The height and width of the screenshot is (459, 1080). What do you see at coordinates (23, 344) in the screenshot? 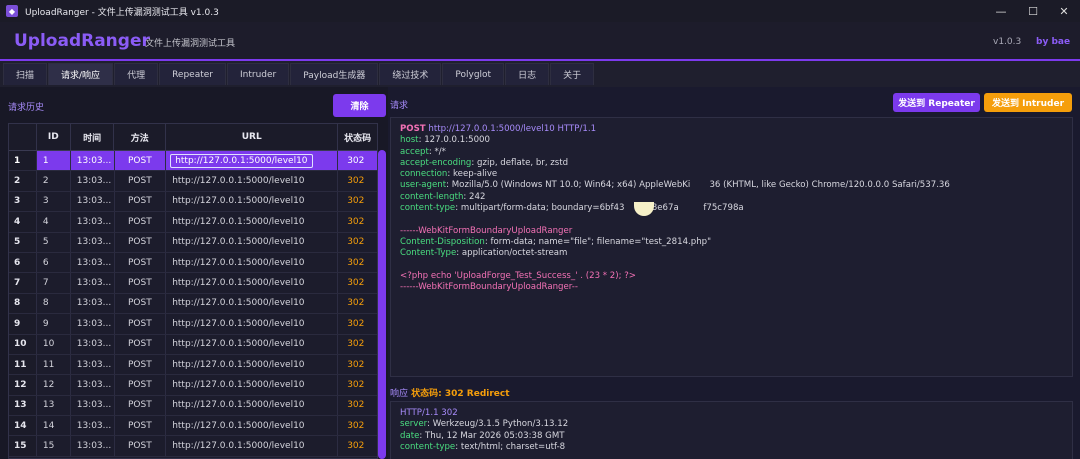
I see `row-index: 10` at bounding box center [23, 344].